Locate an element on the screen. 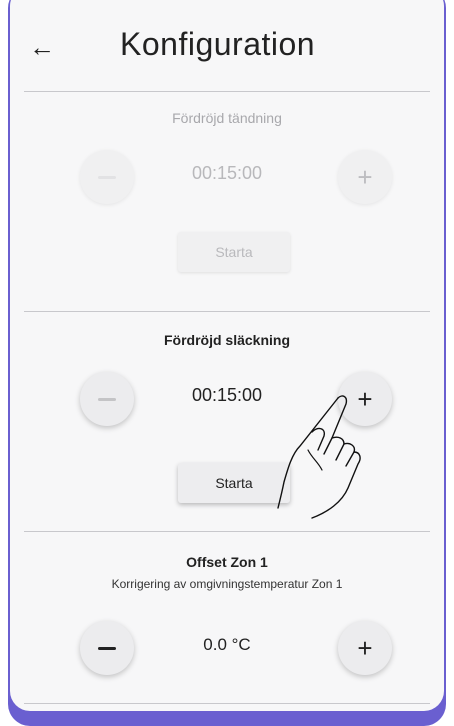 Image resolution: width=454 pixels, height=726 pixels. back-button: ← is located at coordinates (42, 47).